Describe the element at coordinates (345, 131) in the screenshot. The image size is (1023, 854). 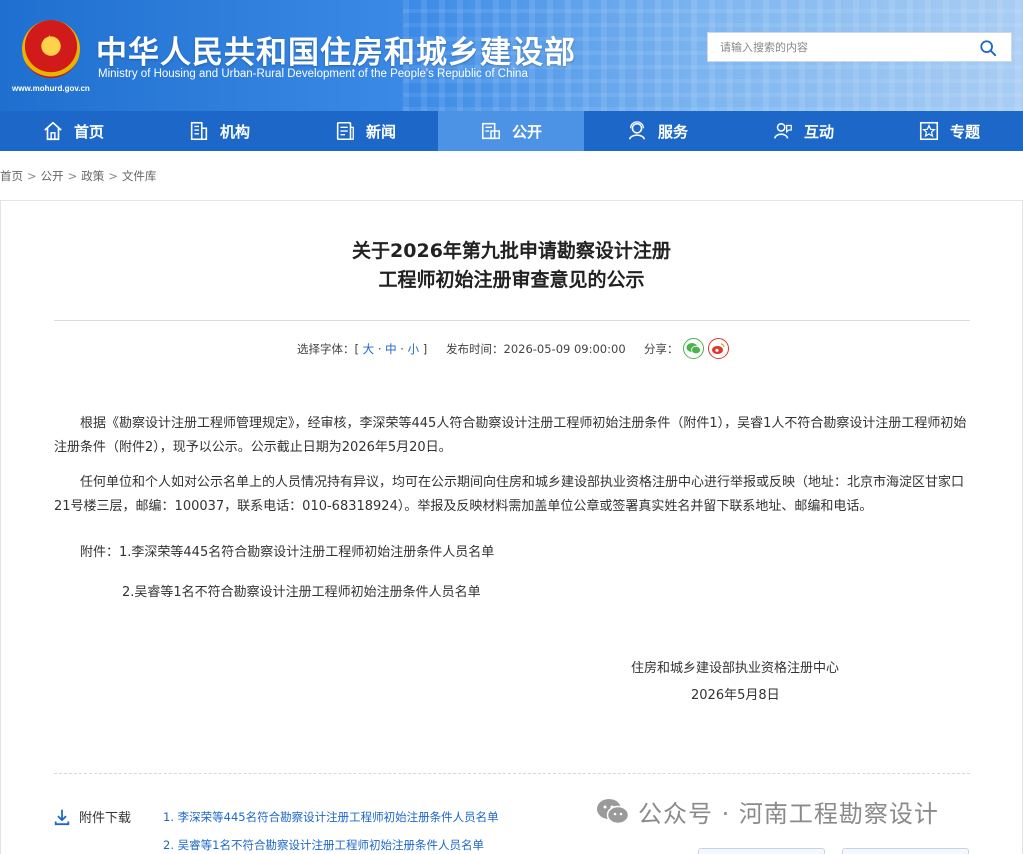
I see `news-icon` at that location.